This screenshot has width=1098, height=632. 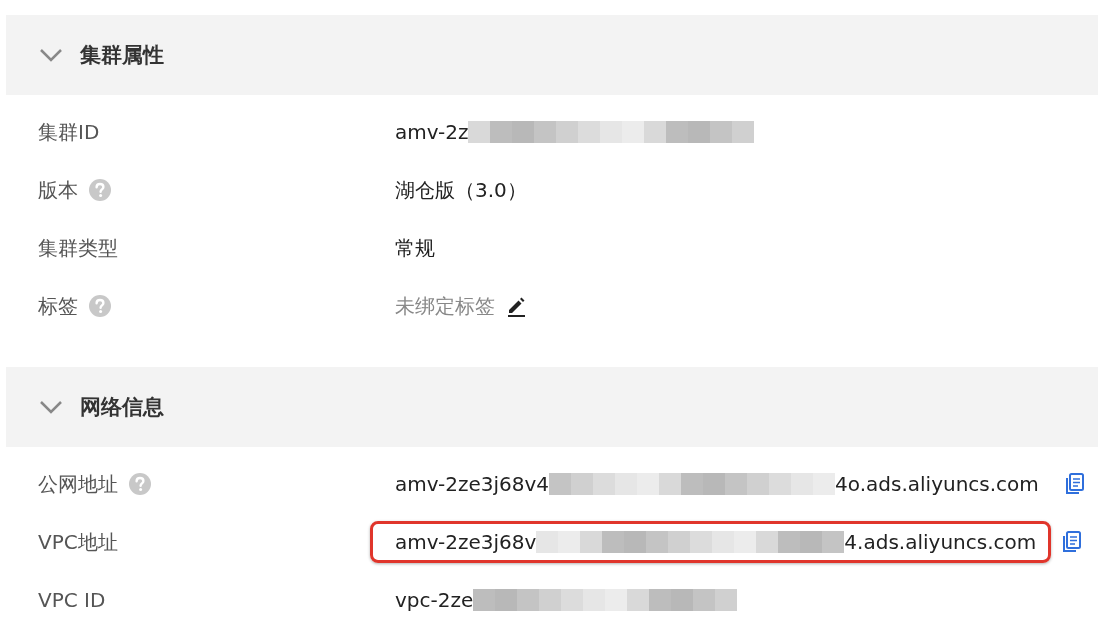 What do you see at coordinates (940, 542) in the screenshot?
I see `value-text: 4.ads.aliyuncs.com` at bounding box center [940, 542].